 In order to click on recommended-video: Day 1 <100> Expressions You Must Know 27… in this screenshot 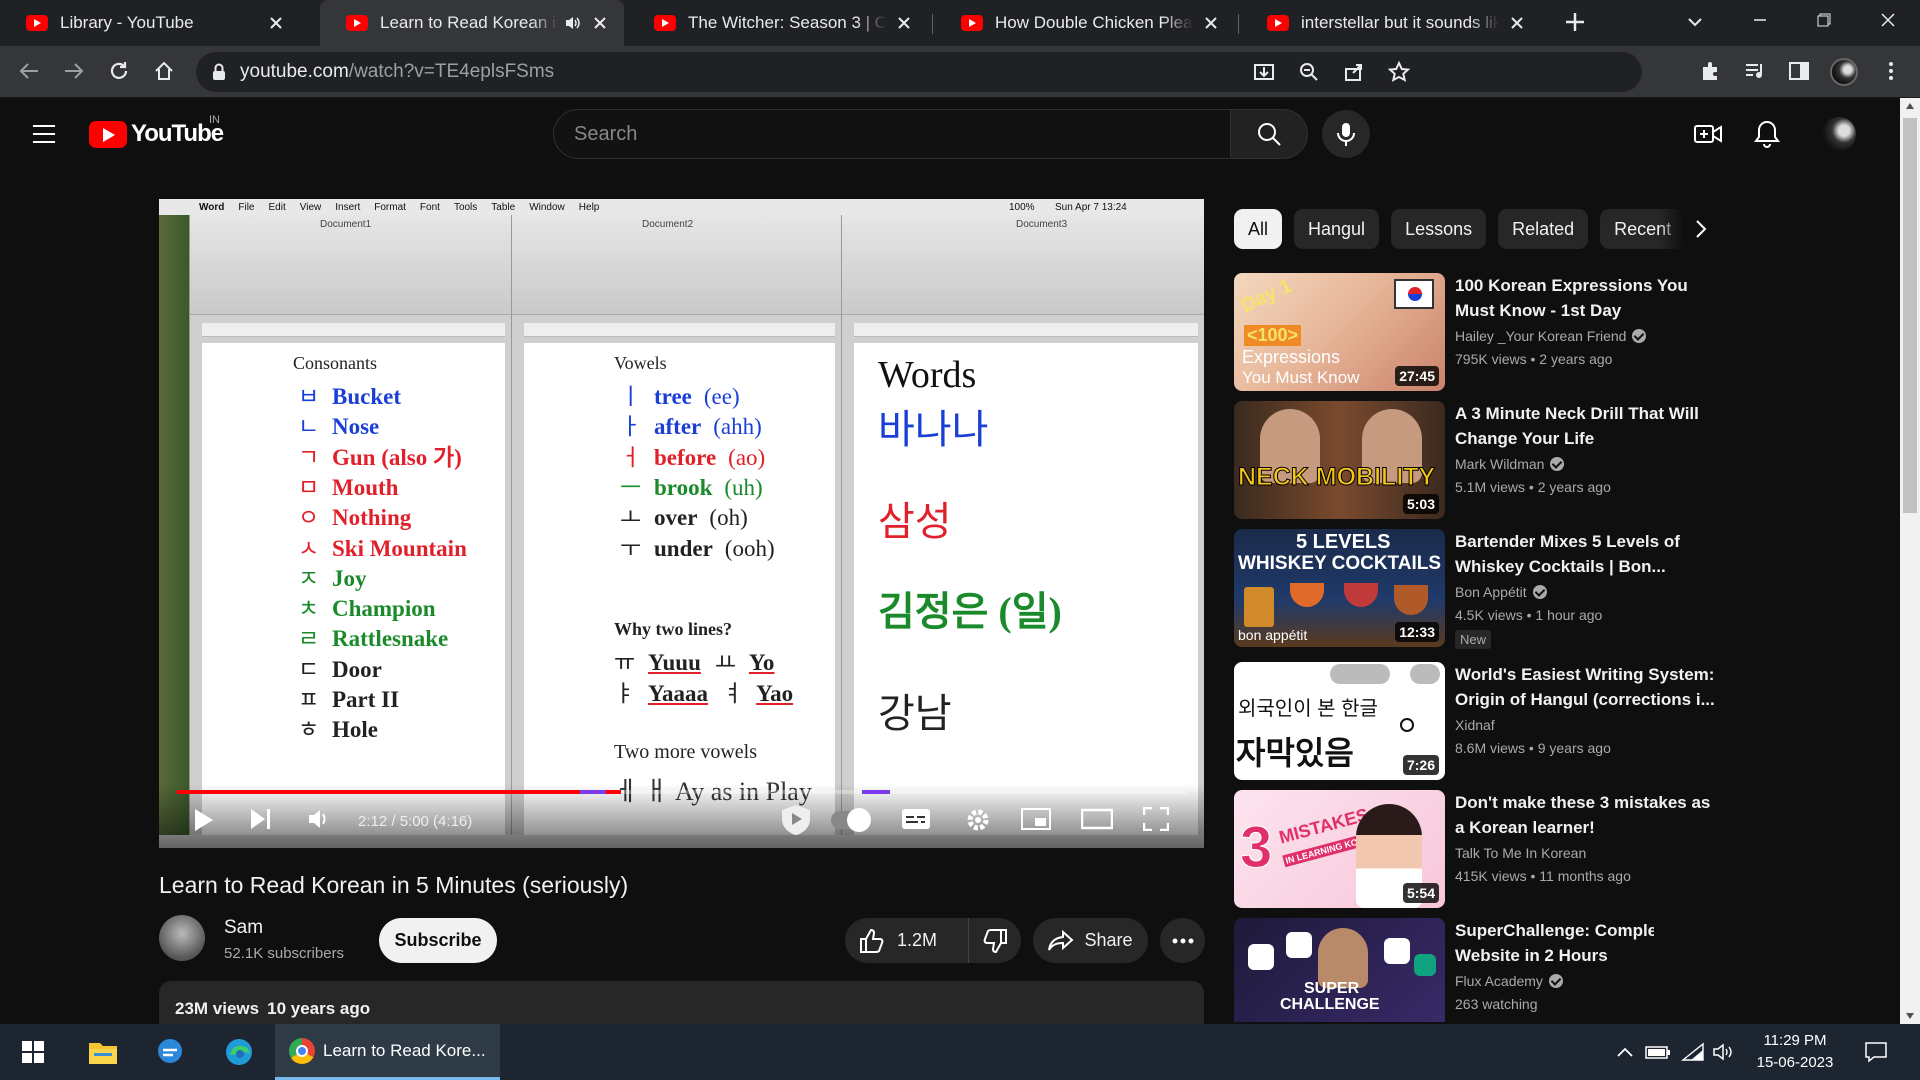, I will do `click(1461, 333)`.